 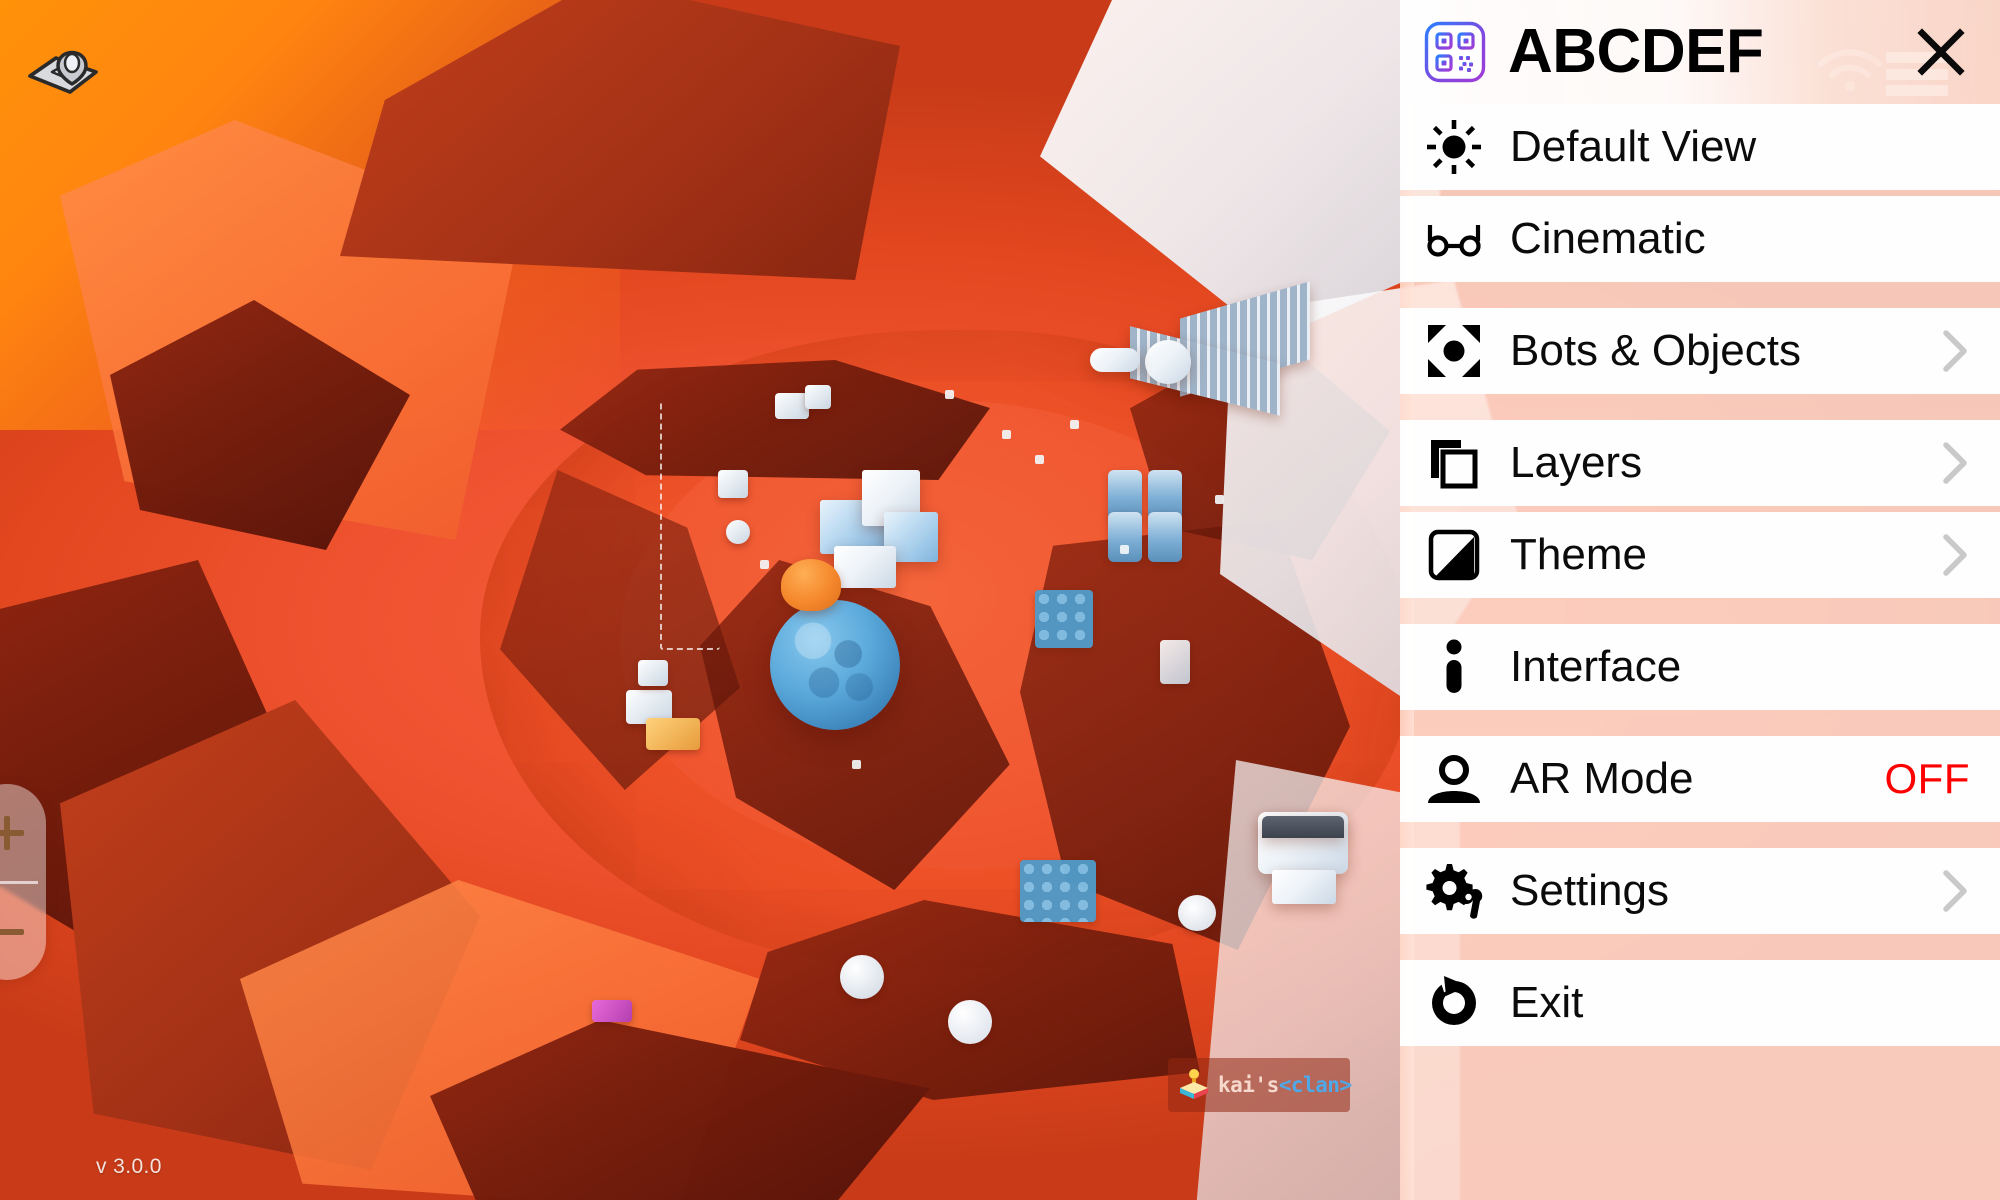 I want to click on gear-prop, so click(x=1197, y=913).